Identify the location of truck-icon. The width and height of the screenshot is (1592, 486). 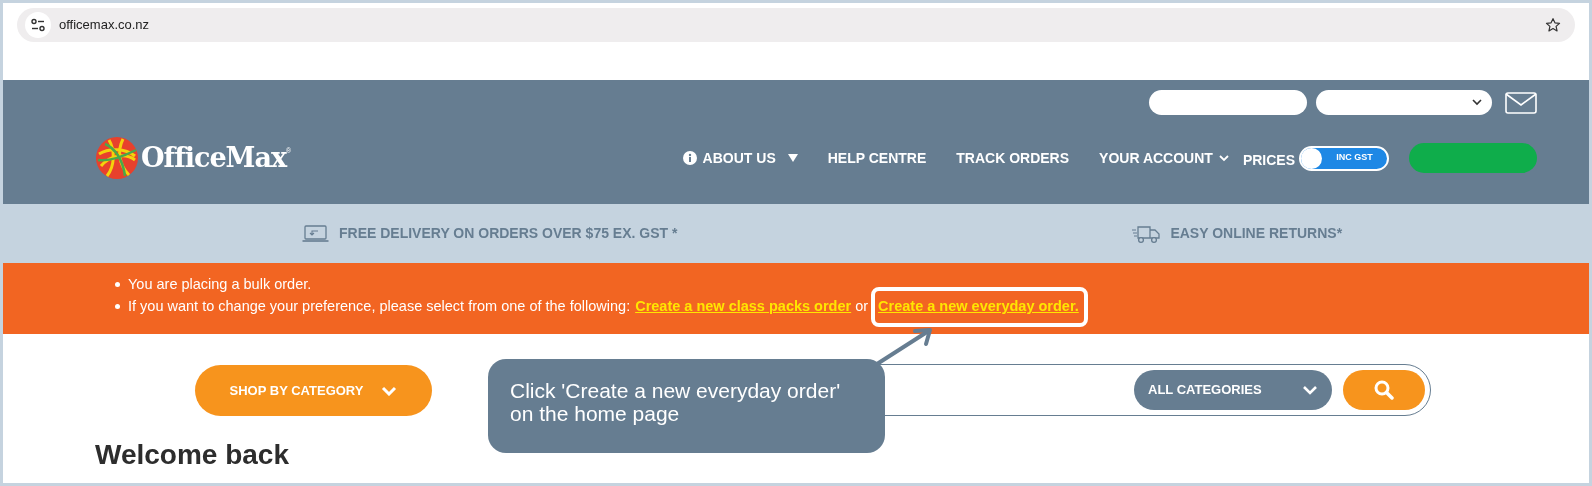
(1146, 233).